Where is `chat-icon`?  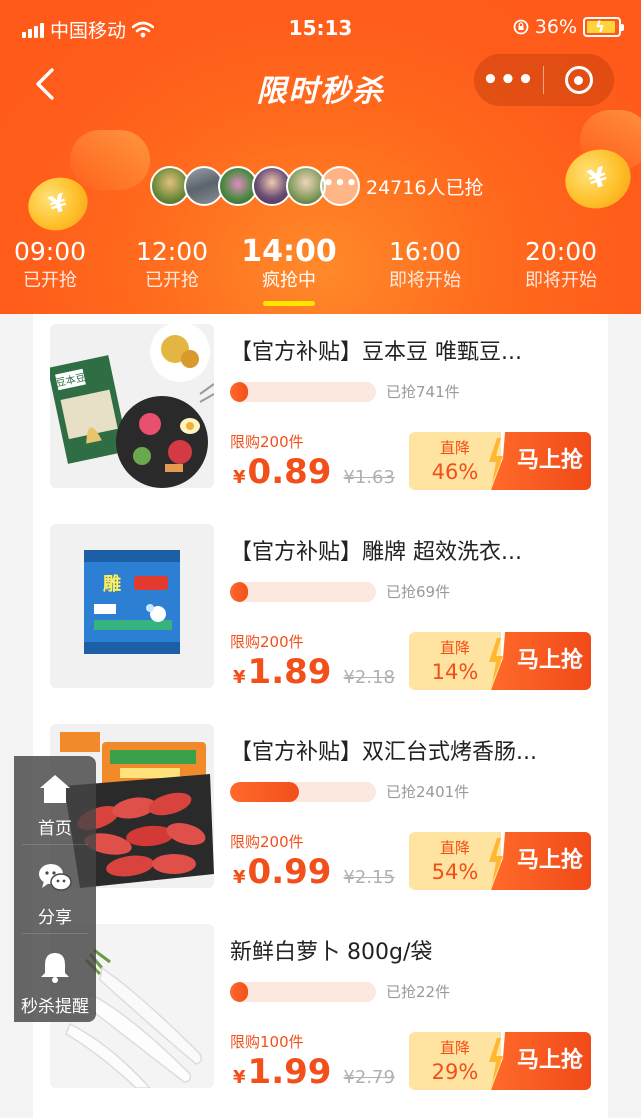
chat-icon is located at coordinates (55, 877).